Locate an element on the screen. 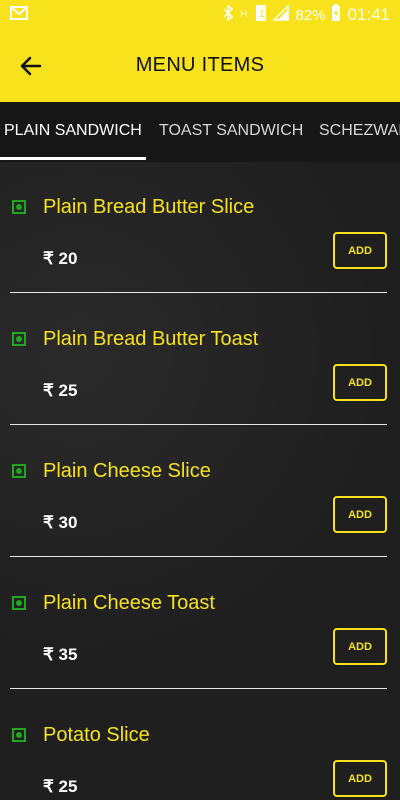 The image size is (400, 800). battery-text: 82% is located at coordinates (310, 15).